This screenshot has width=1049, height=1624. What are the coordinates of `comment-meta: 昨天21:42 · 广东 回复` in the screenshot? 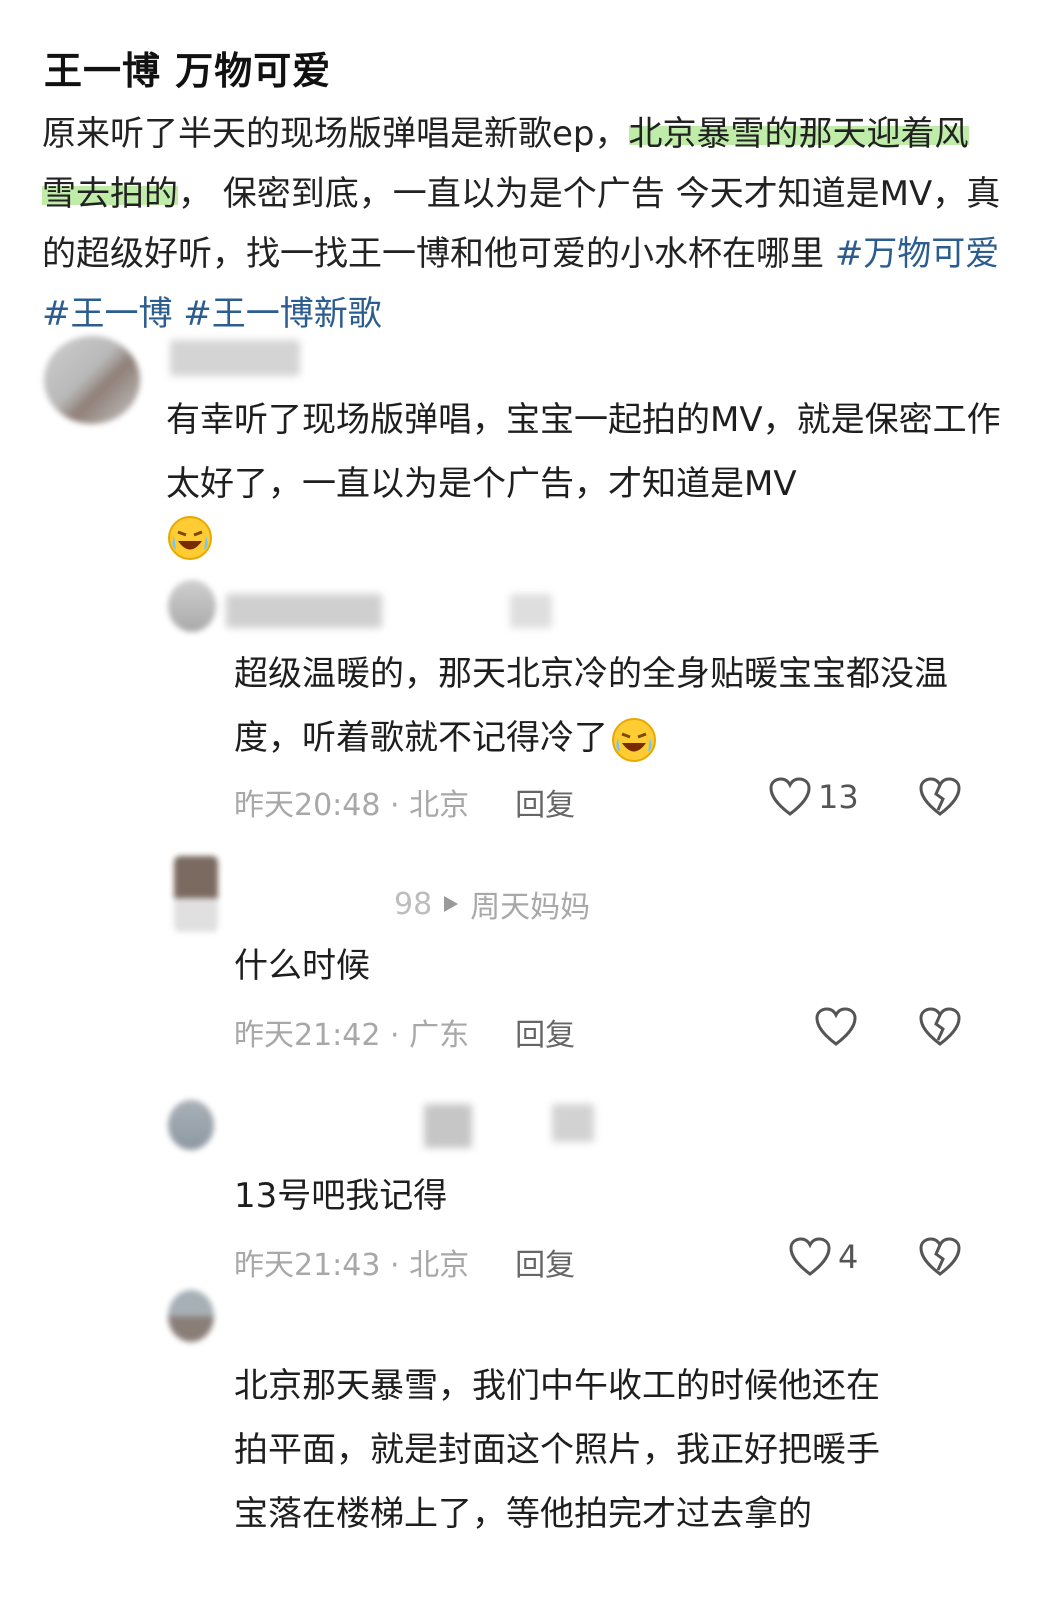 It's located at (404, 1032).